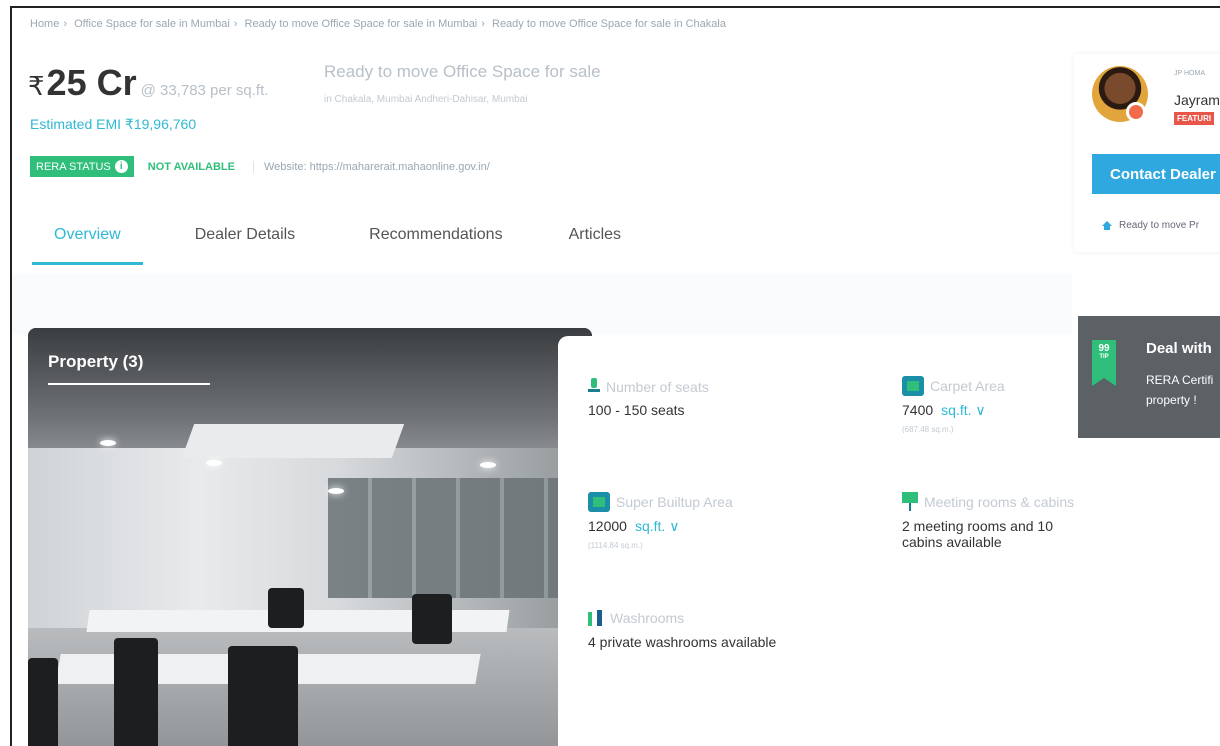 The width and height of the screenshot is (1220, 746). I want to click on award-medal-icon, so click(1136, 112).